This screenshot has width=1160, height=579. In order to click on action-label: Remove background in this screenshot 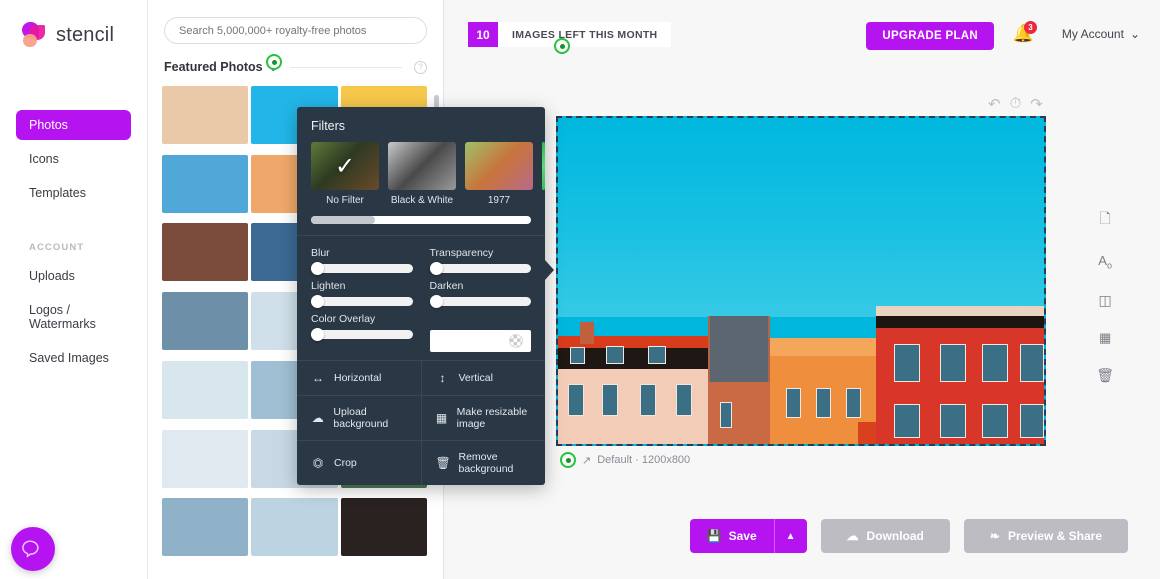, I will do `click(486, 463)`.